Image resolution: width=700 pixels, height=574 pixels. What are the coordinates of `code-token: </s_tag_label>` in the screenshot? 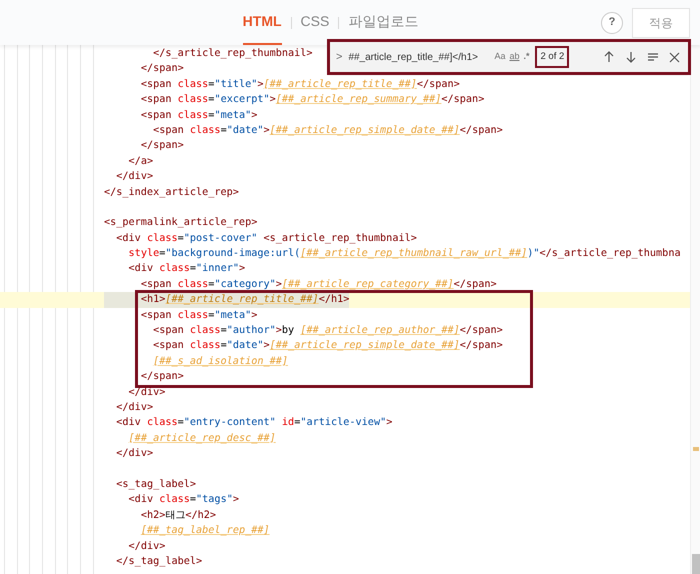 It's located at (159, 561).